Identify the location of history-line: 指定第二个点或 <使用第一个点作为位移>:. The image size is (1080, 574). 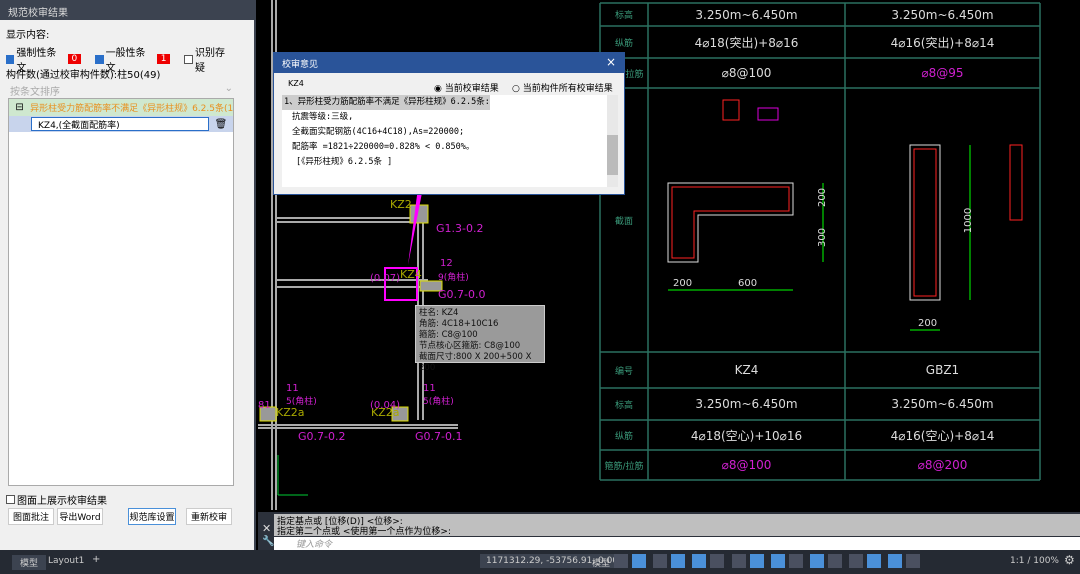
(364, 532).